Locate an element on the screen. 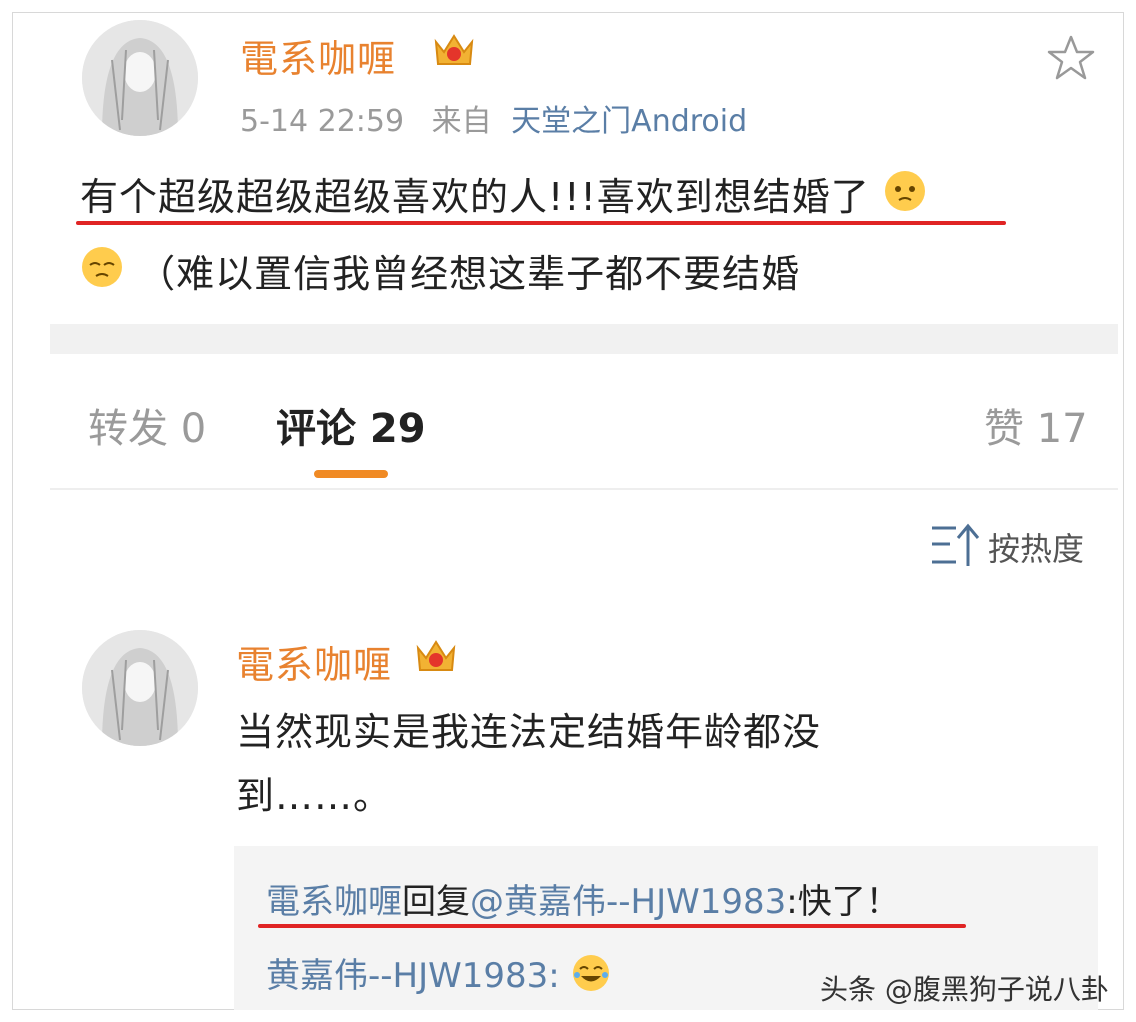 The width and height of the screenshot is (1136, 1022). sort-label: 按热度 is located at coordinates (1036, 549).